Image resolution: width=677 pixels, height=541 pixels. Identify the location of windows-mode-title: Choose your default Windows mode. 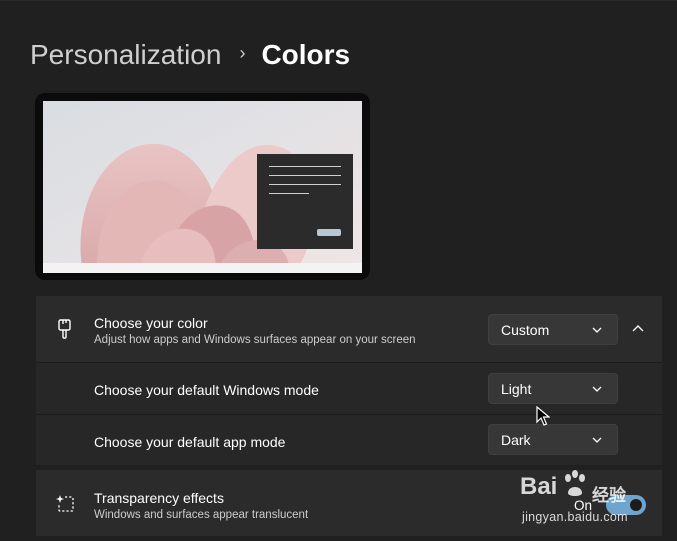
(206, 390).